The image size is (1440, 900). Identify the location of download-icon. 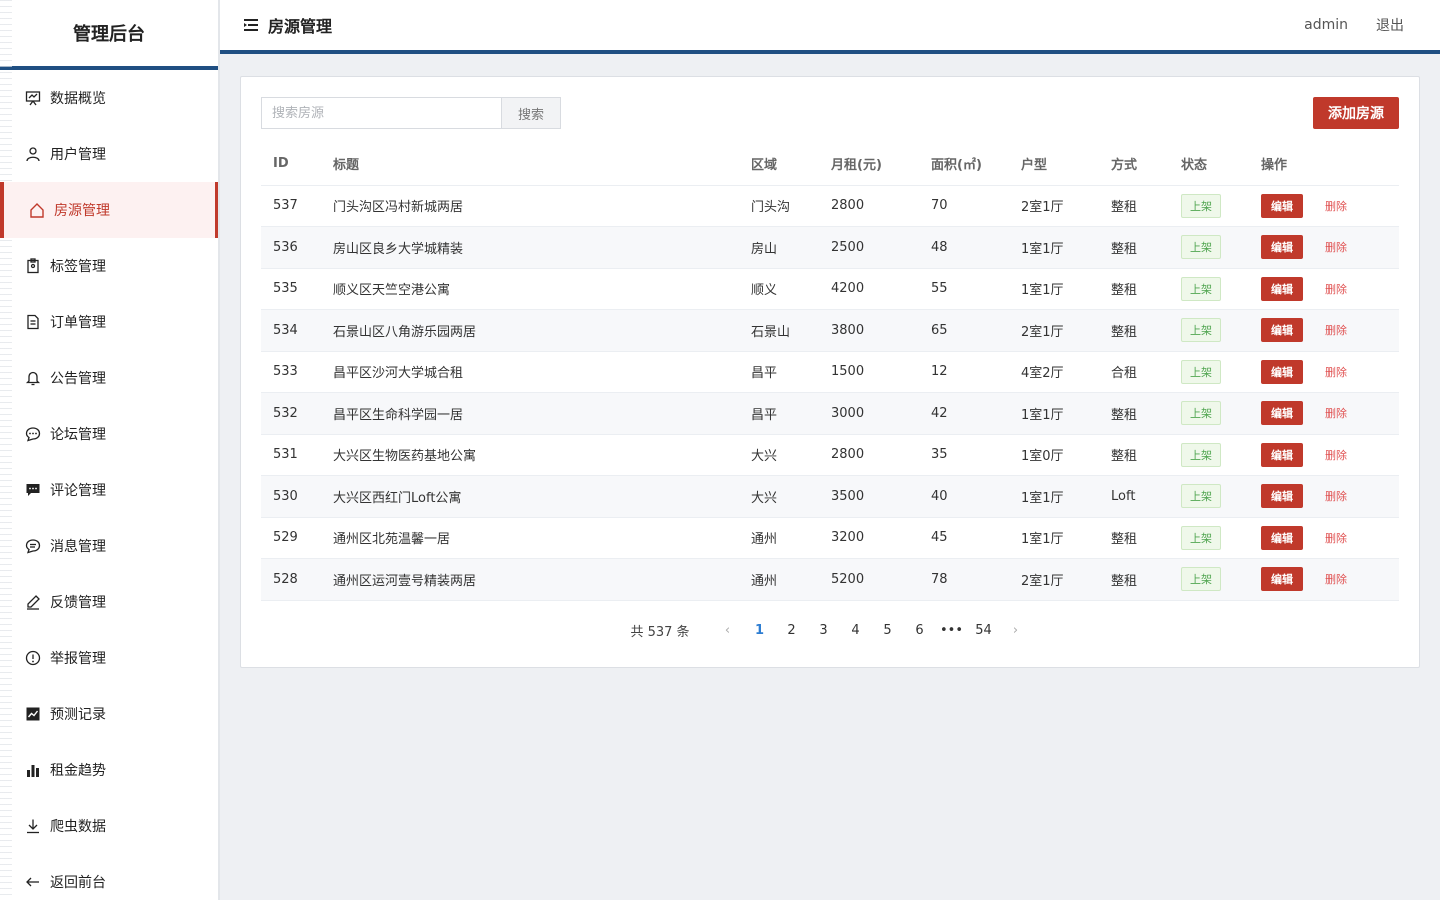
(33, 826).